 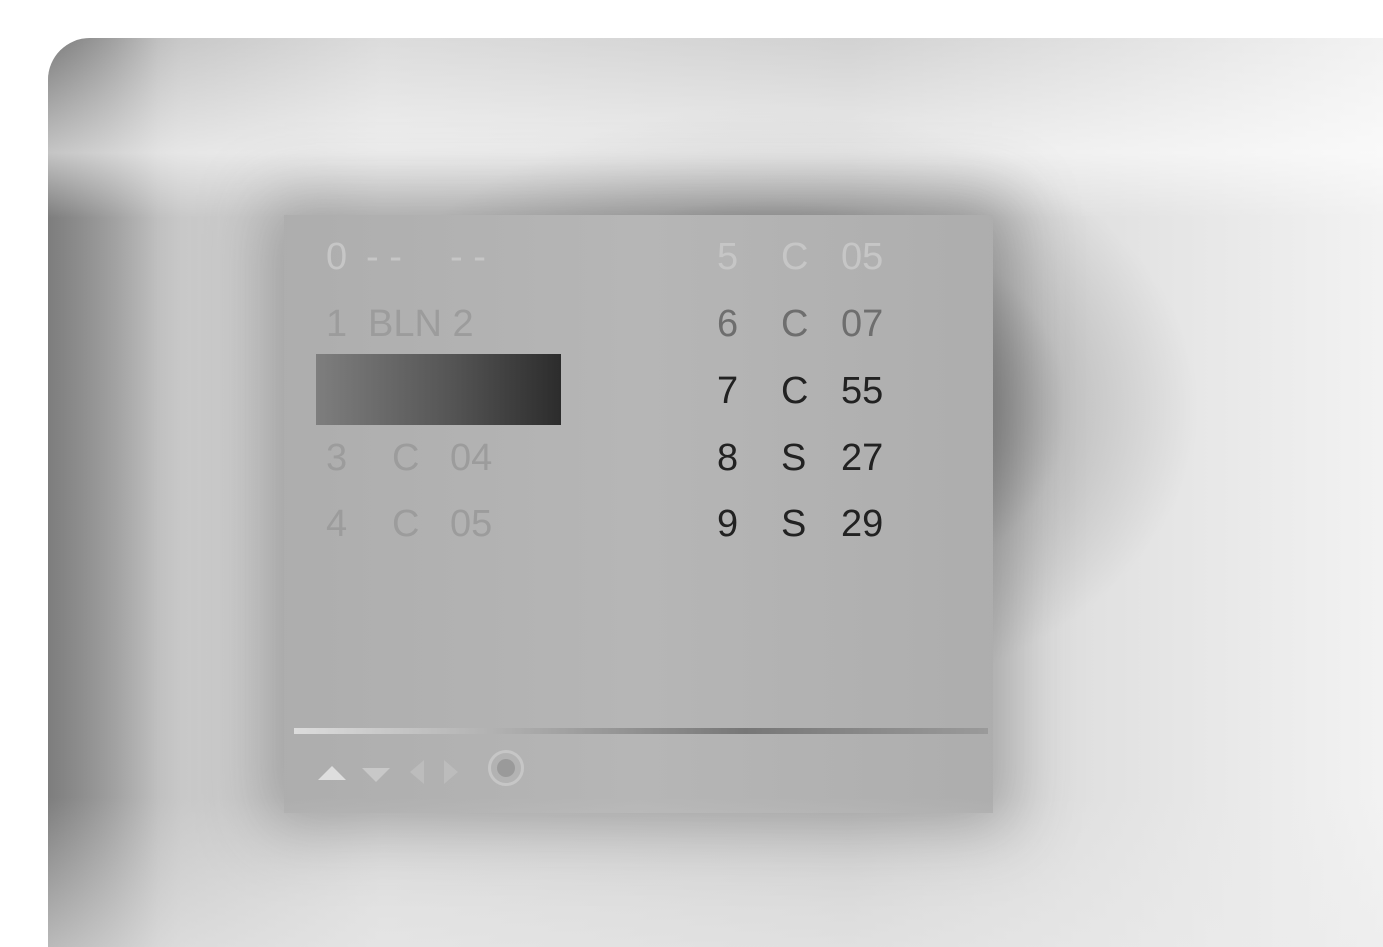 I want to click on programme-channel: 27, so click(x=862, y=458).